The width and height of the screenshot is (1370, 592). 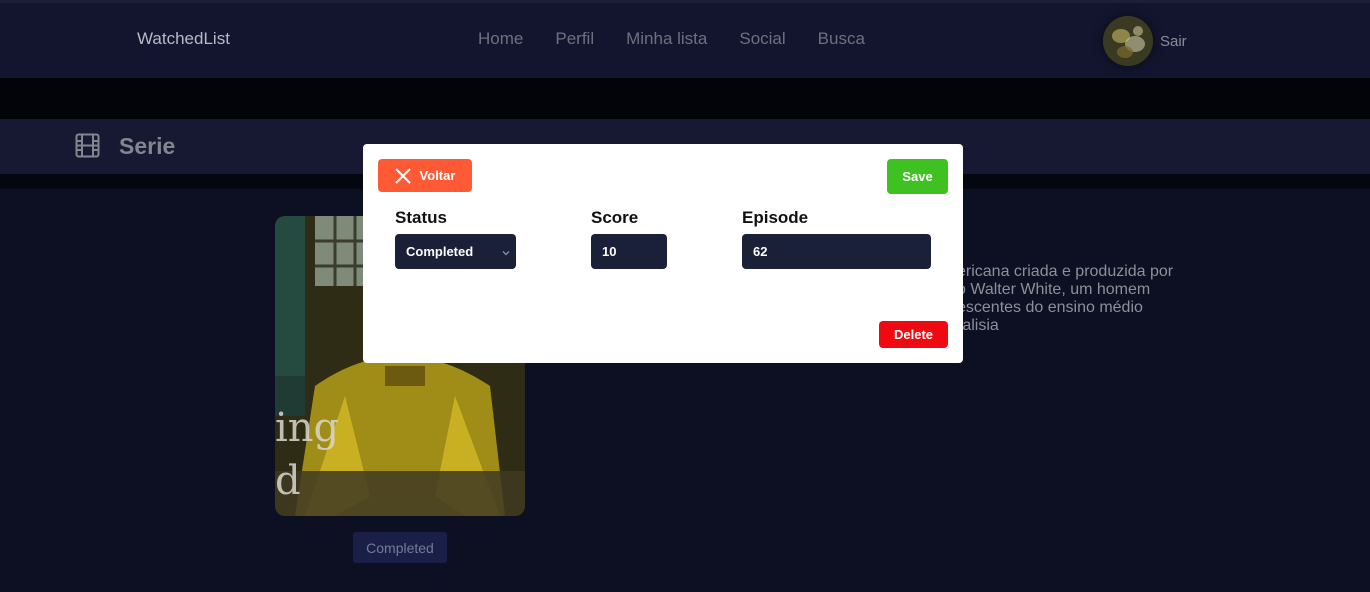 I want to click on synopsis-line: ericana criada e produzida por, so click(x=1065, y=271).